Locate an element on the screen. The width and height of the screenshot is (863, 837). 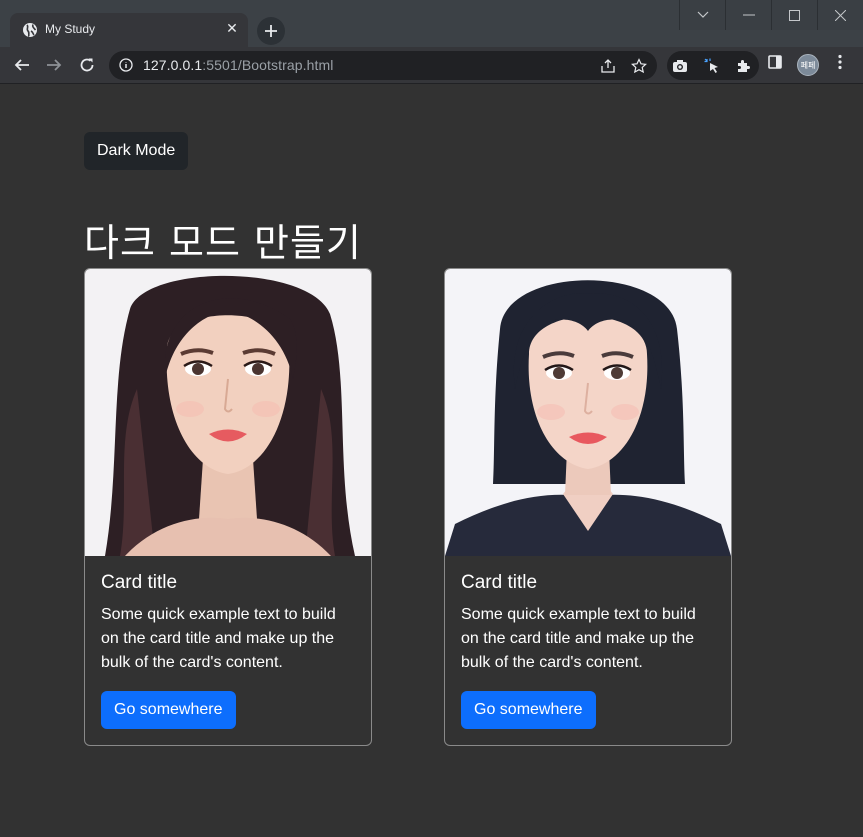
dark-mode-button: Dark Mode is located at coordinates (136, 151).